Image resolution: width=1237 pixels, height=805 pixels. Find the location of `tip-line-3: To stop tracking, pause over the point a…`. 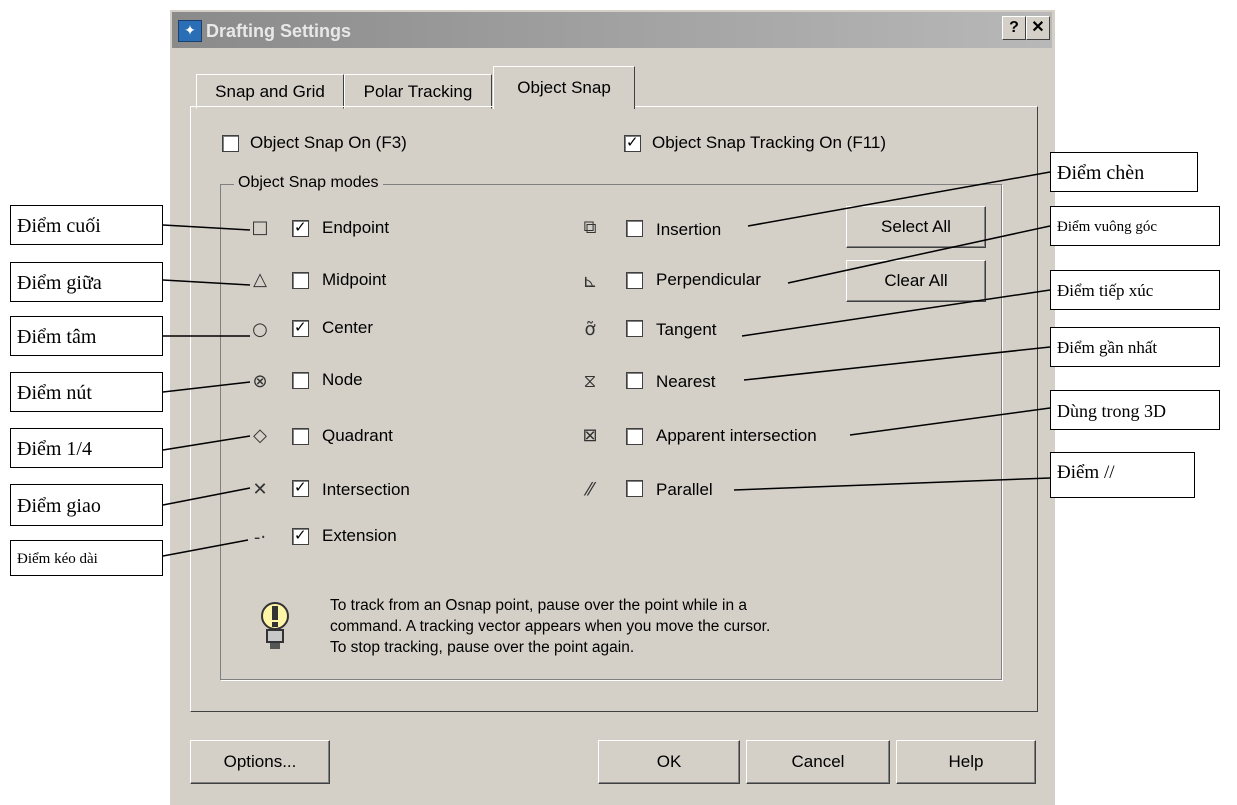

tip-line-3: To stop tracking, pause over the point a… is located at coordinates (482, 647).